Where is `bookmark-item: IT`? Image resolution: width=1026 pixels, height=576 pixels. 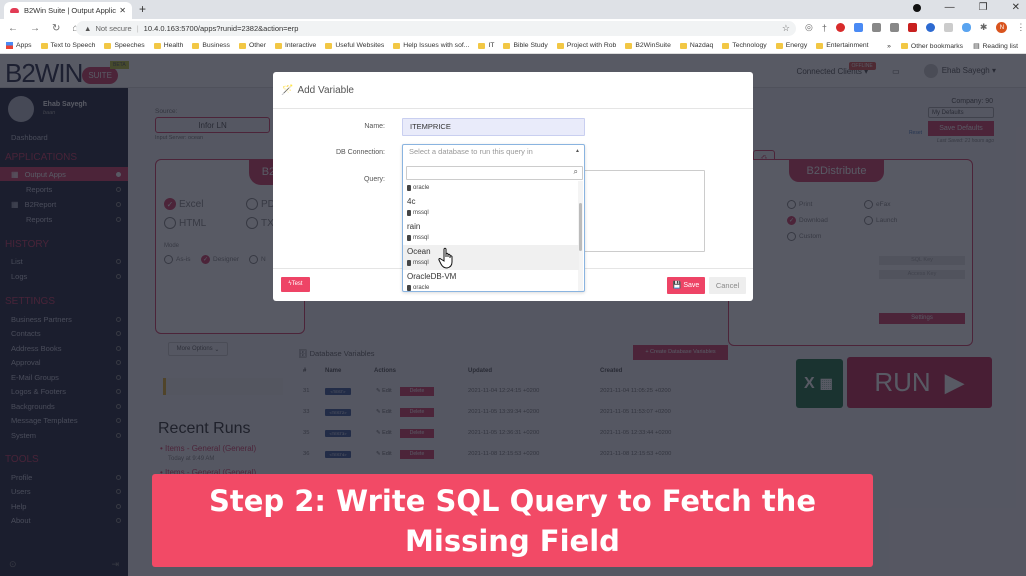
bookmark-item: IT is located at coordinates (486, 45).